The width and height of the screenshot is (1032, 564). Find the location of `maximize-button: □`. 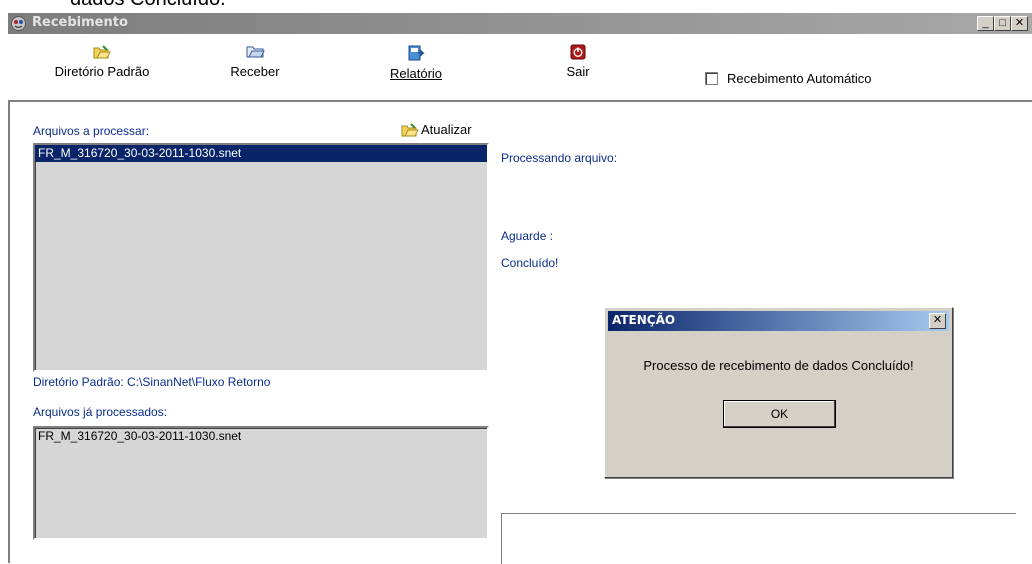

maximize-button: □ is located at coordinates (1002, 23).